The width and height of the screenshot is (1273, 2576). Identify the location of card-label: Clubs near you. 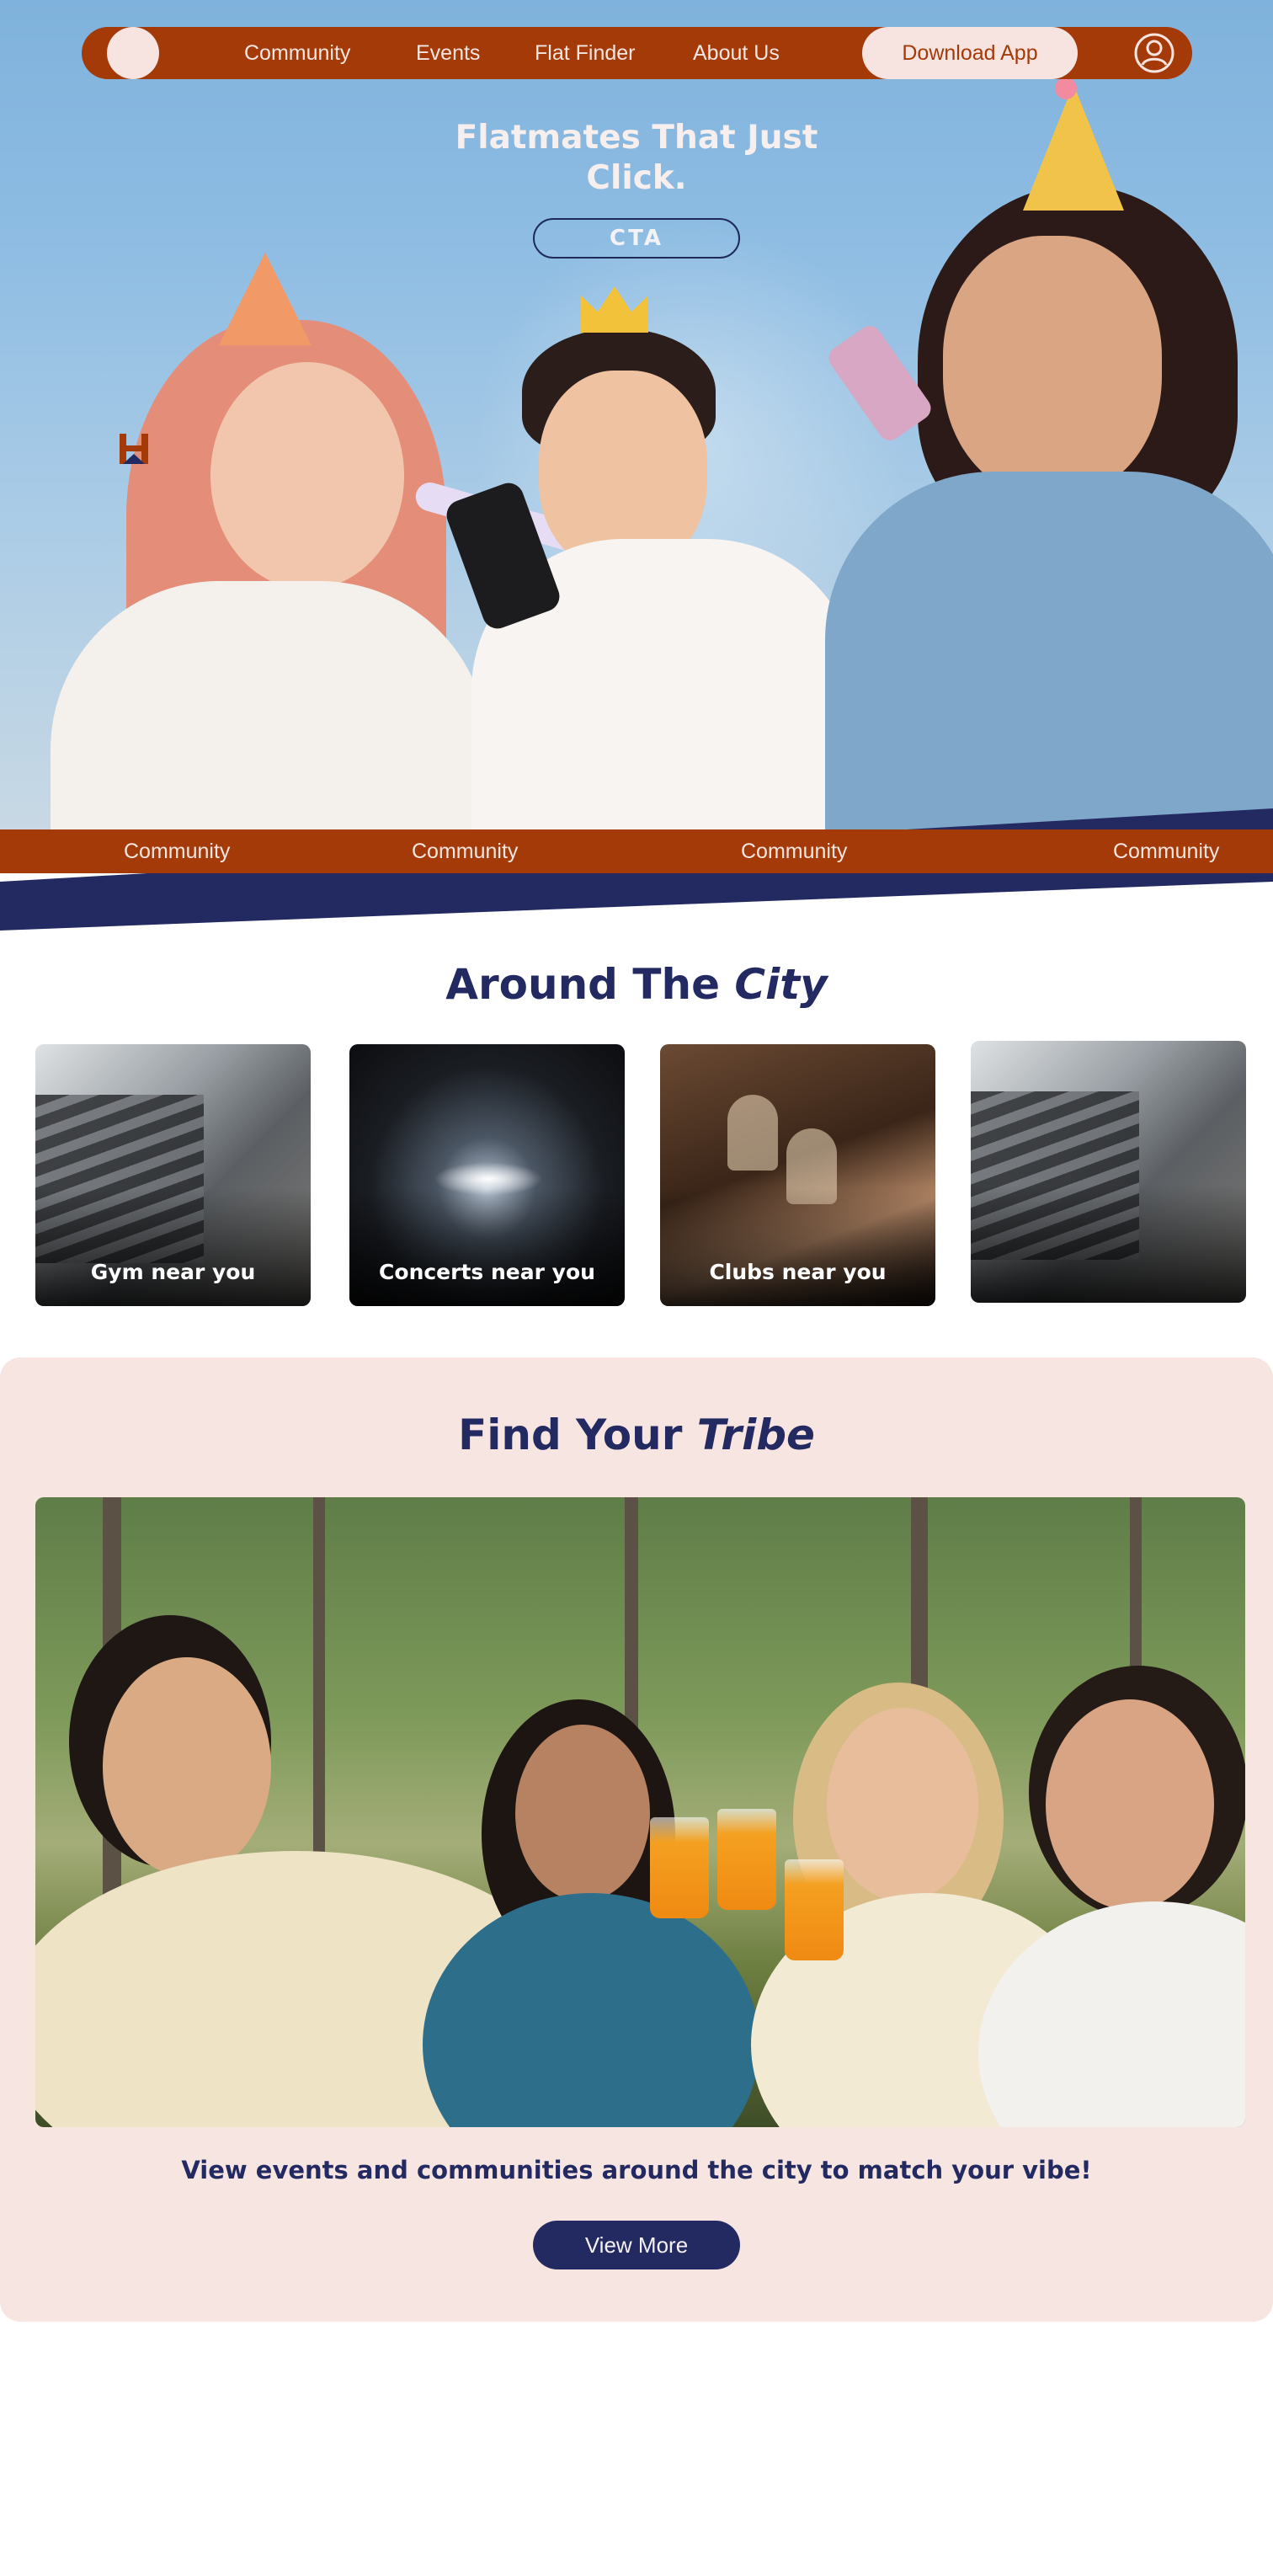
(798, 1272).